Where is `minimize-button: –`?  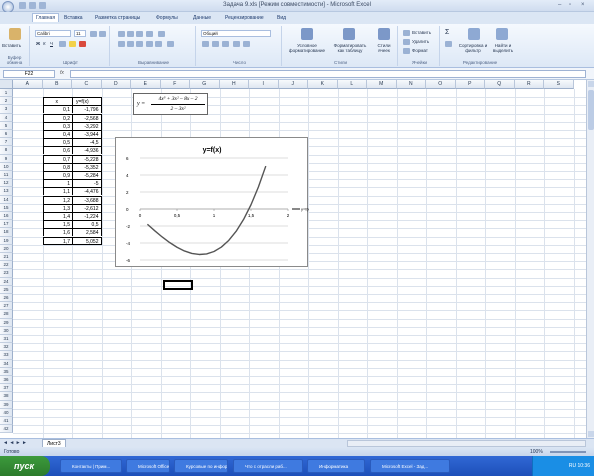
minimize-button: – is located at coordinates (559, 5).